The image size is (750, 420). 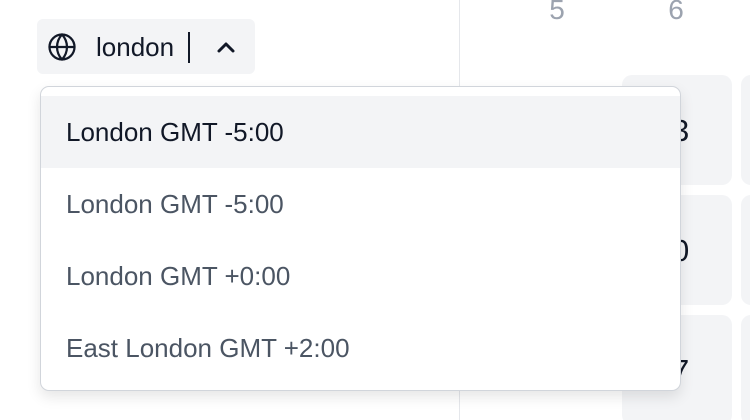 I want to click on timezone-option: London GMT +0:00, so click(x=360, y=276).